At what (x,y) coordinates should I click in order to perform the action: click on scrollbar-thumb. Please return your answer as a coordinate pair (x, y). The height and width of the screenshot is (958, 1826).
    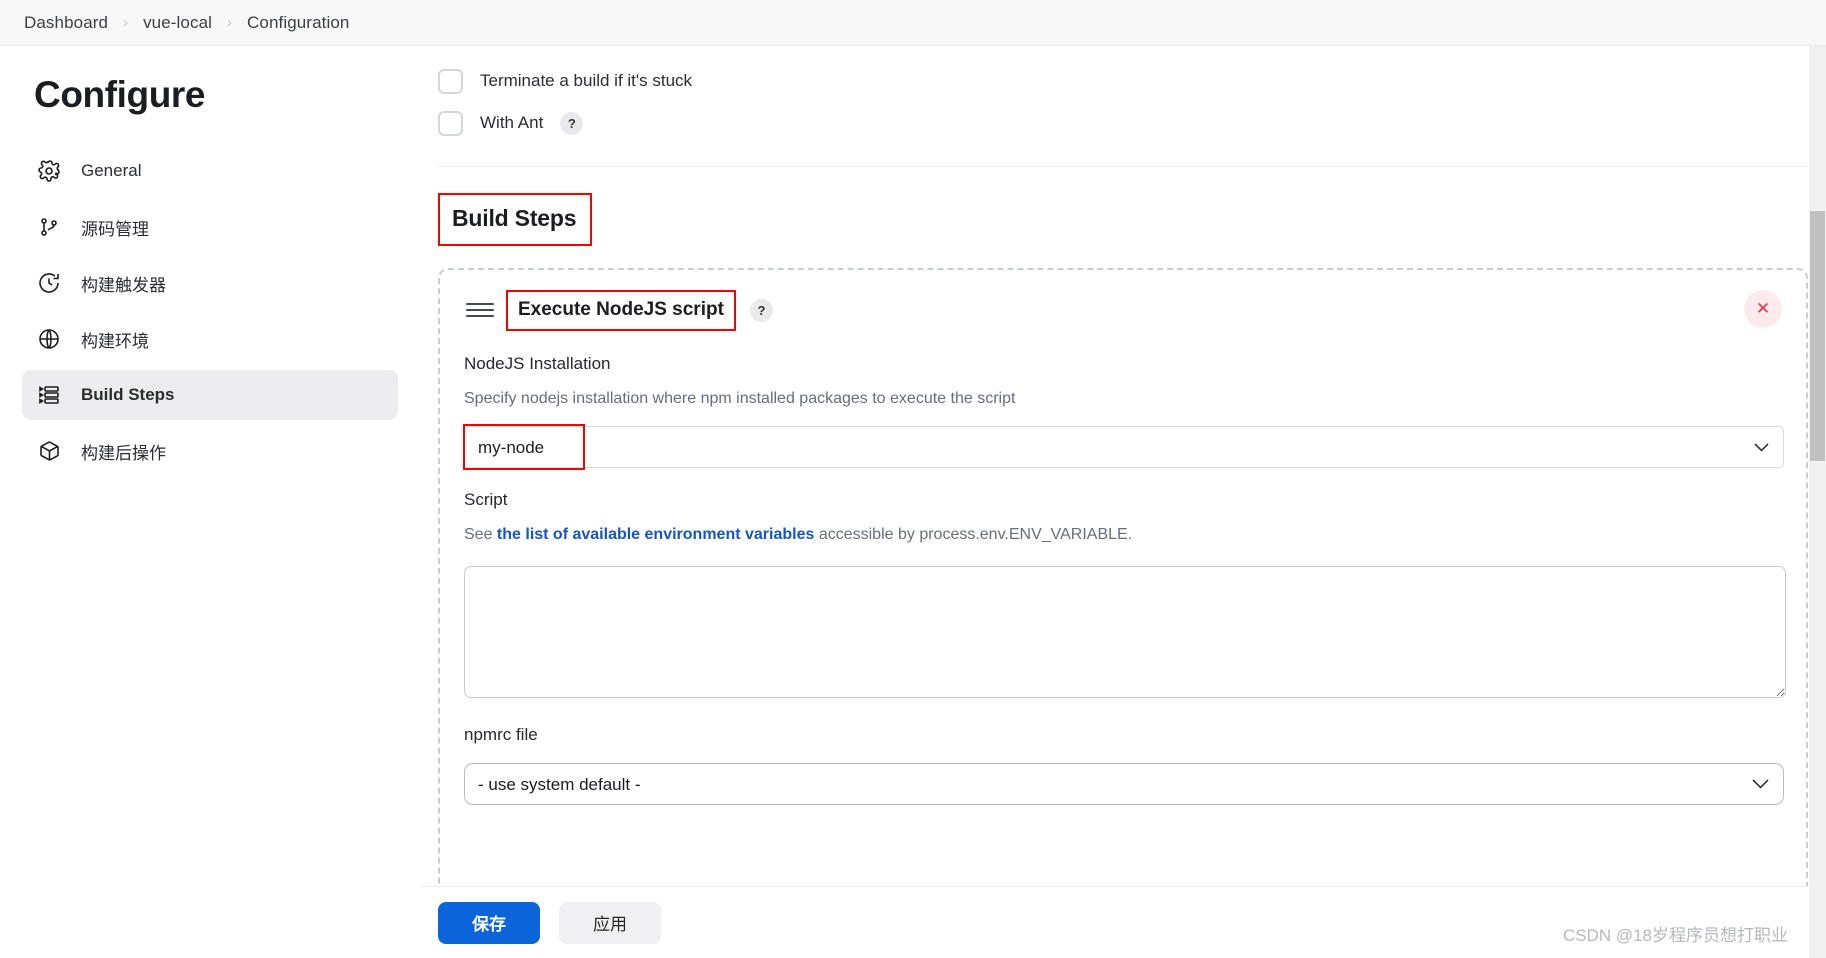
    Looking at the image, I should click on (1817, 336).